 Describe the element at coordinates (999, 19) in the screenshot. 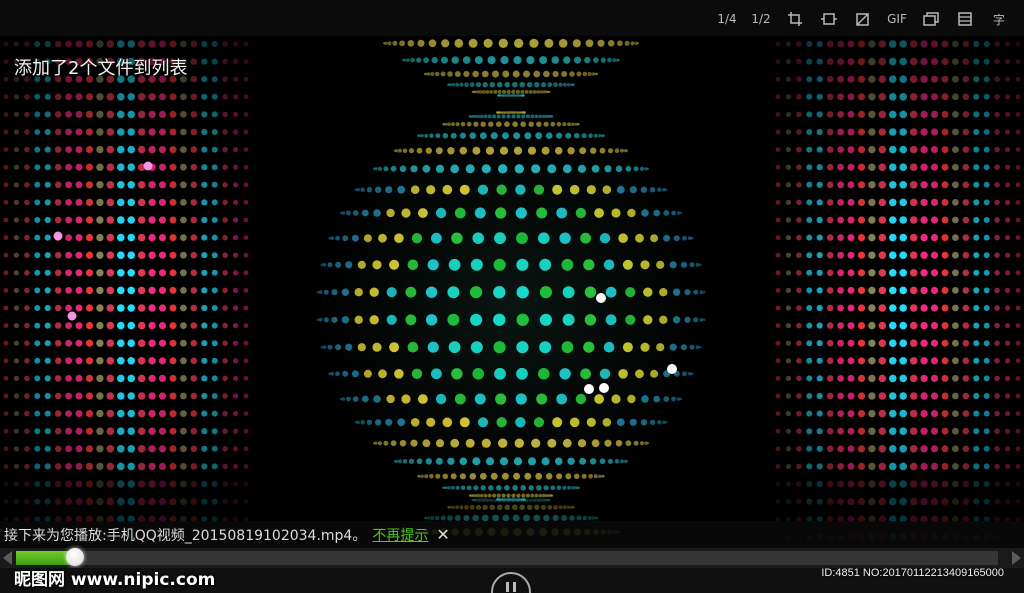

I see `subtitle-button: 字` at that location.